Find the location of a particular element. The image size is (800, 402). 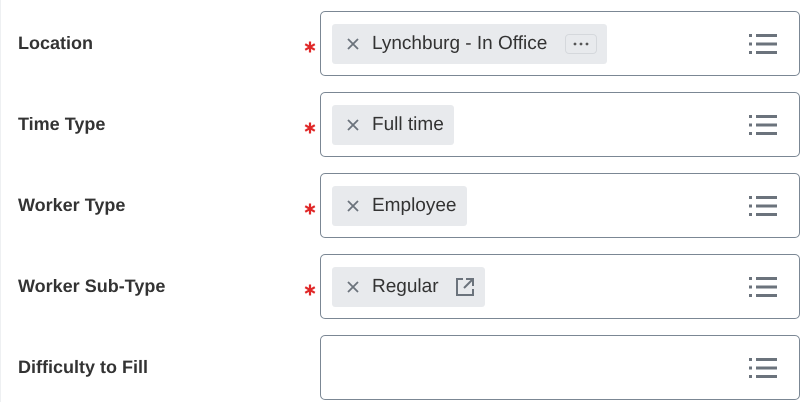

more-icon is located at coordinates (581, 44).